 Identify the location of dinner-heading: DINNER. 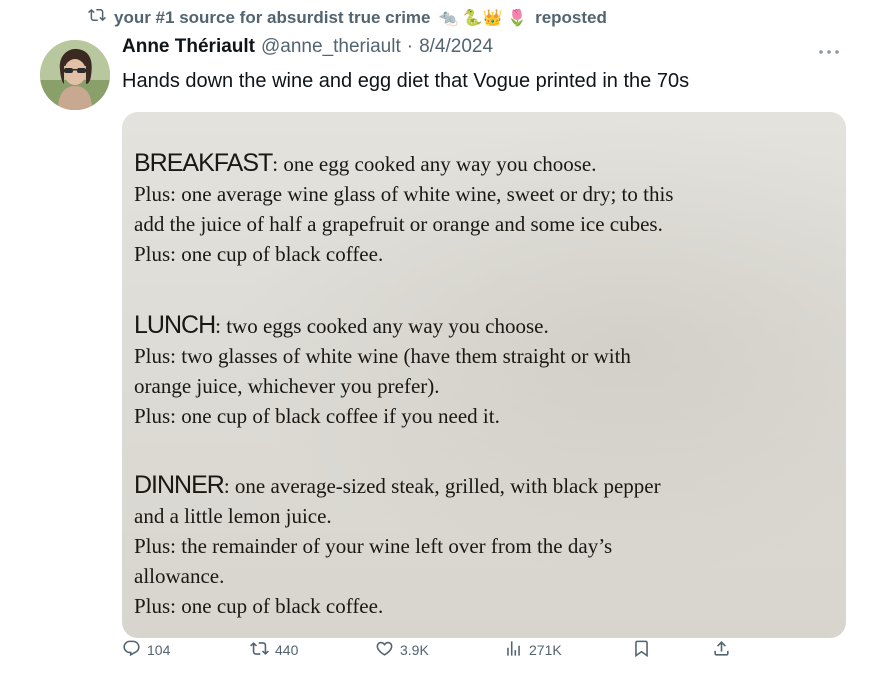
(179, 485).